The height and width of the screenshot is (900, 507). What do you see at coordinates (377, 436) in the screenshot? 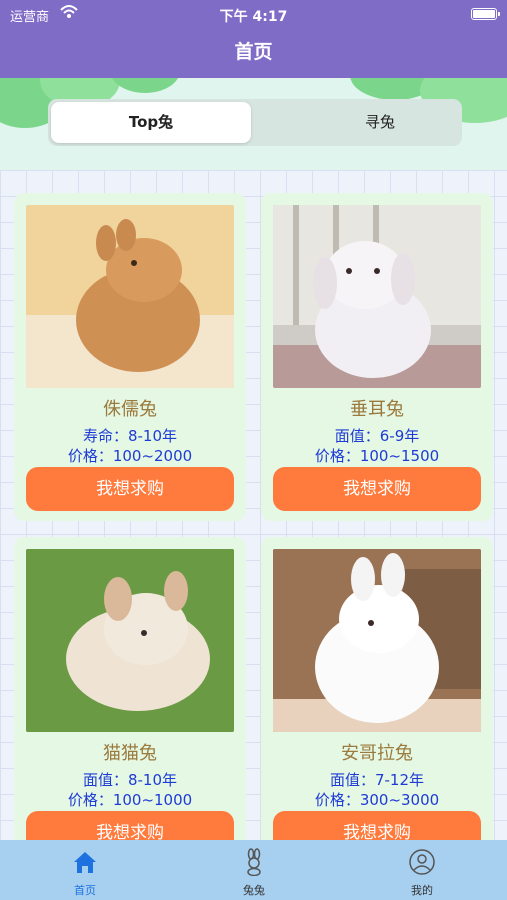
I see `rabbit-lifespan: 面值：6-9年` at bounding box center [377, 436].